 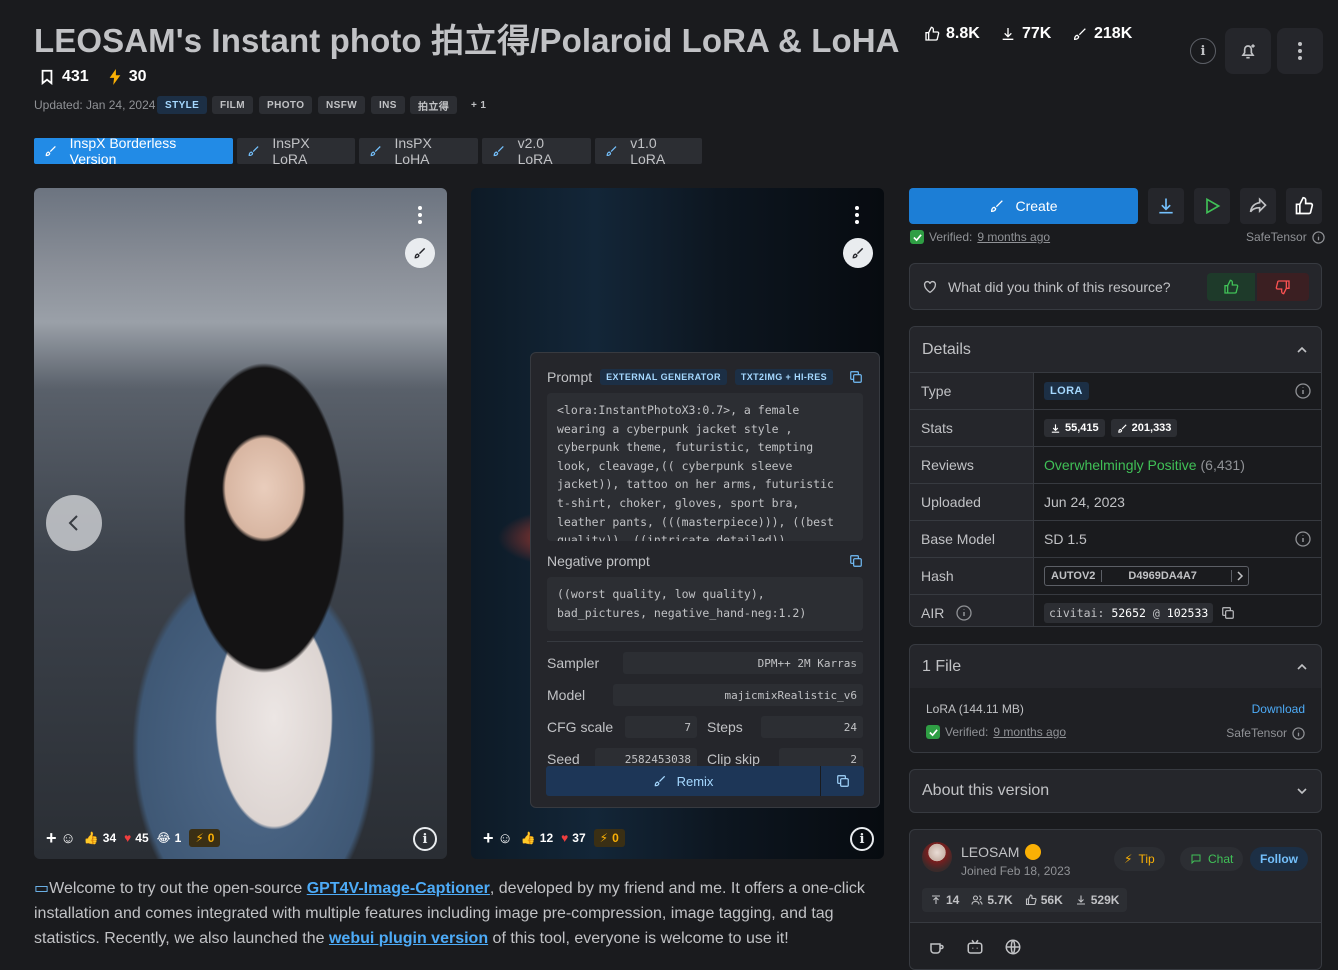 What do you see at coordinates (478, 105) in the screenshot?
I see `tag-more: + 1` at bounding box center [478, 105].